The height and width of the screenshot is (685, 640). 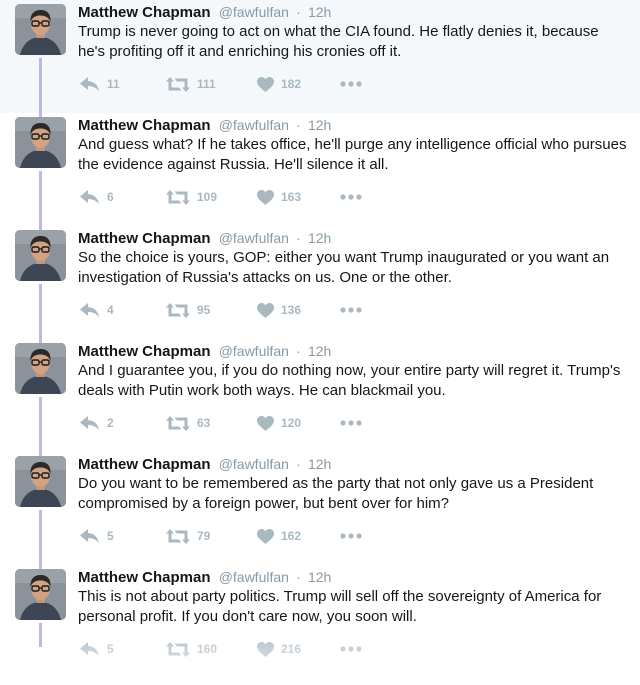 I want to click on reply-button: 4, so click(x=97, y=310).